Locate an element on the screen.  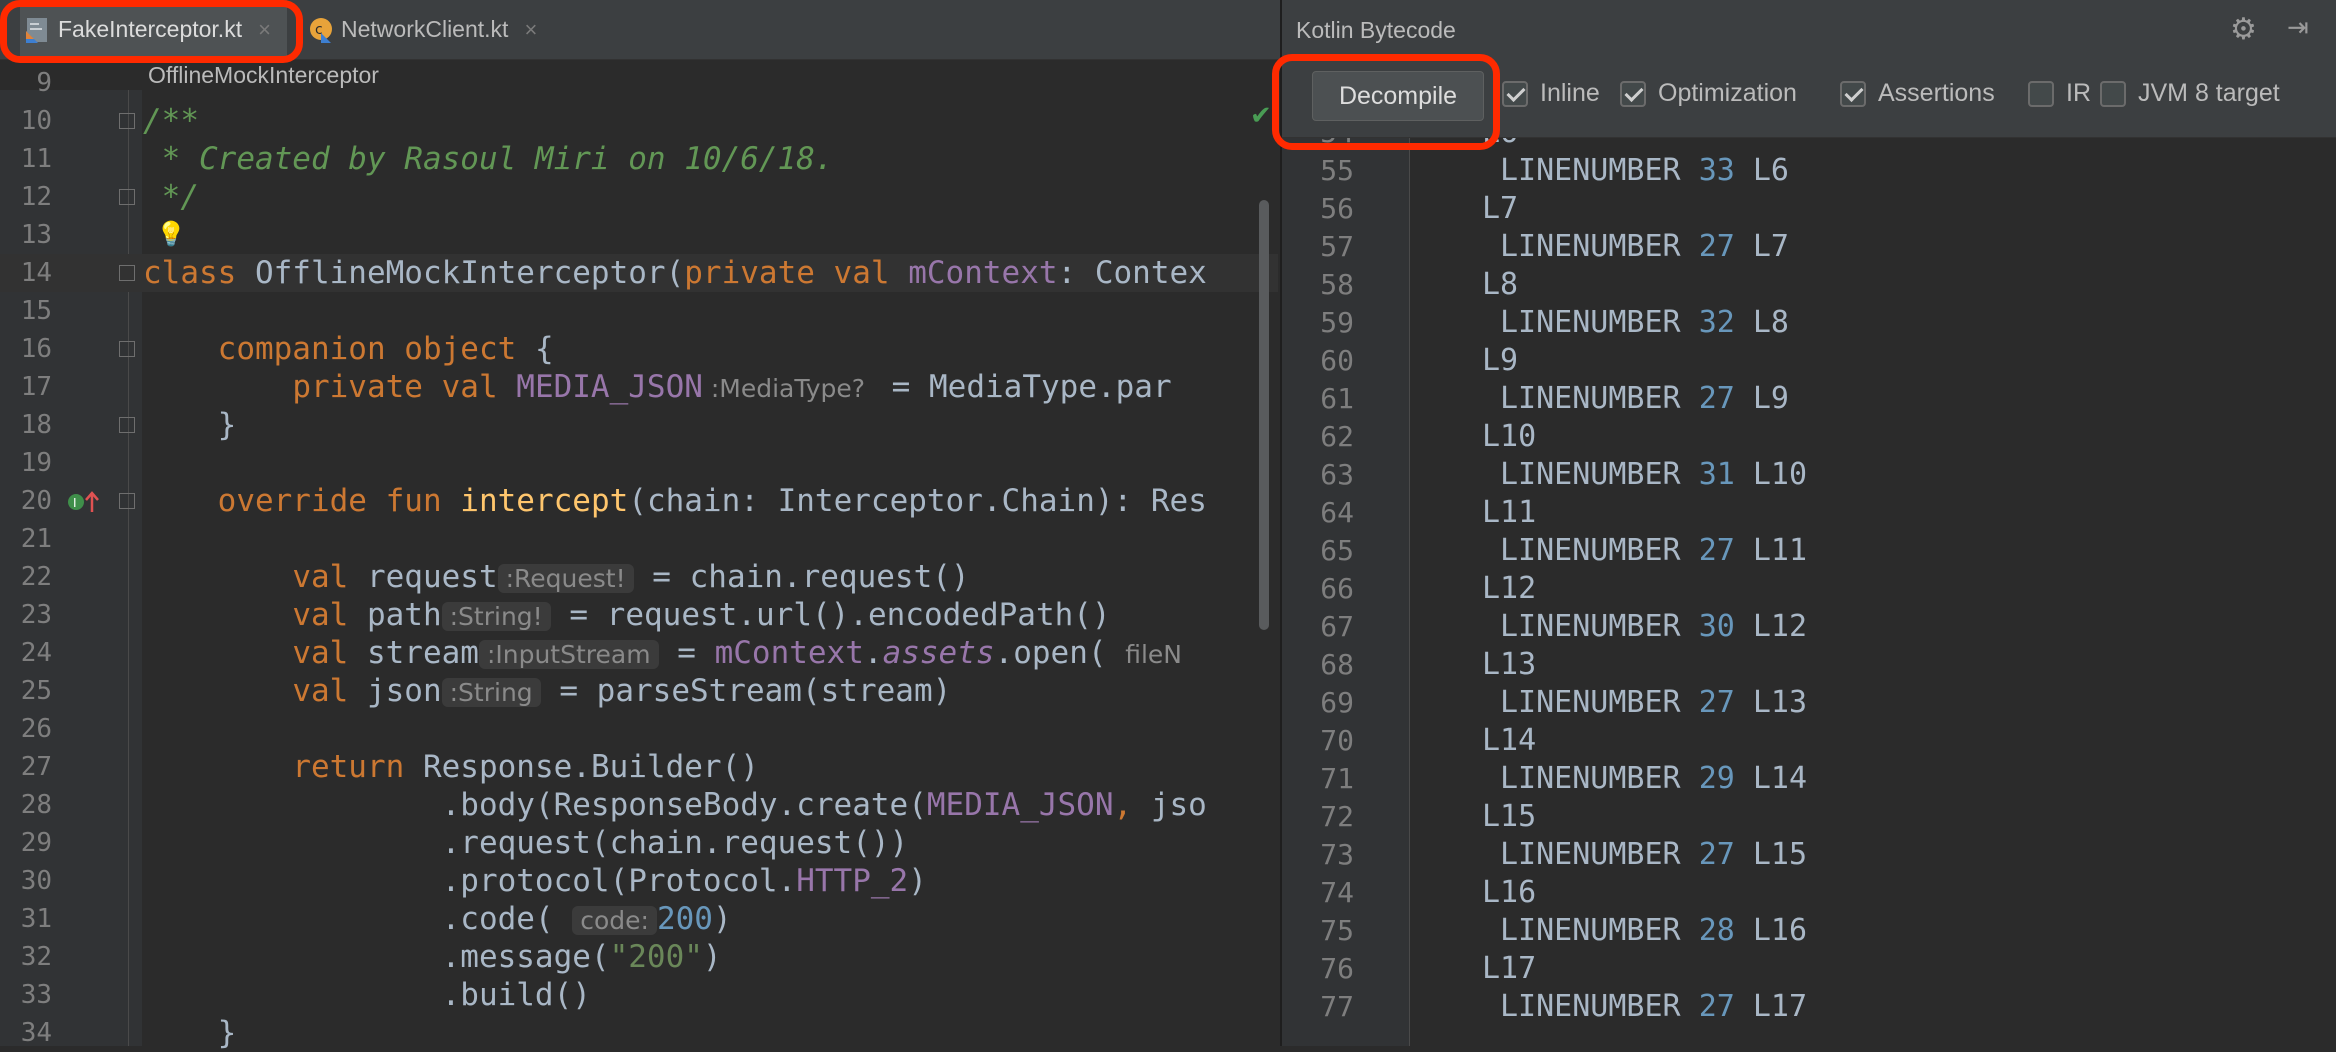
option-label: Inline is located at coordinates (1570, 93).